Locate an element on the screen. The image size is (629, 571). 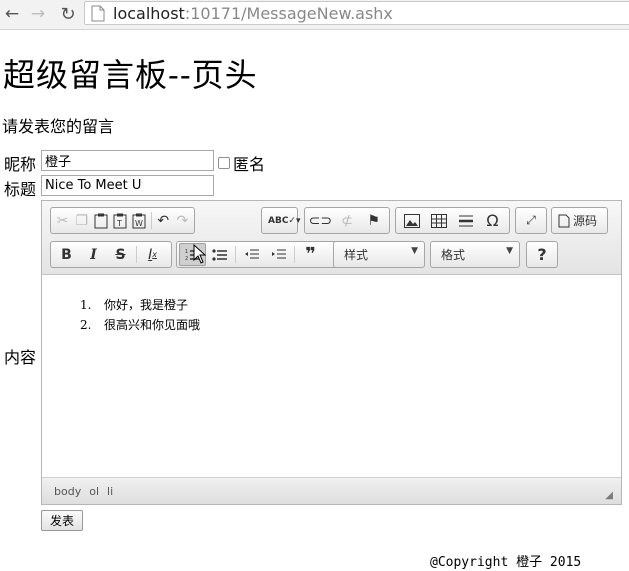
bulleted-list-icon is located at coordinates (219, 254).